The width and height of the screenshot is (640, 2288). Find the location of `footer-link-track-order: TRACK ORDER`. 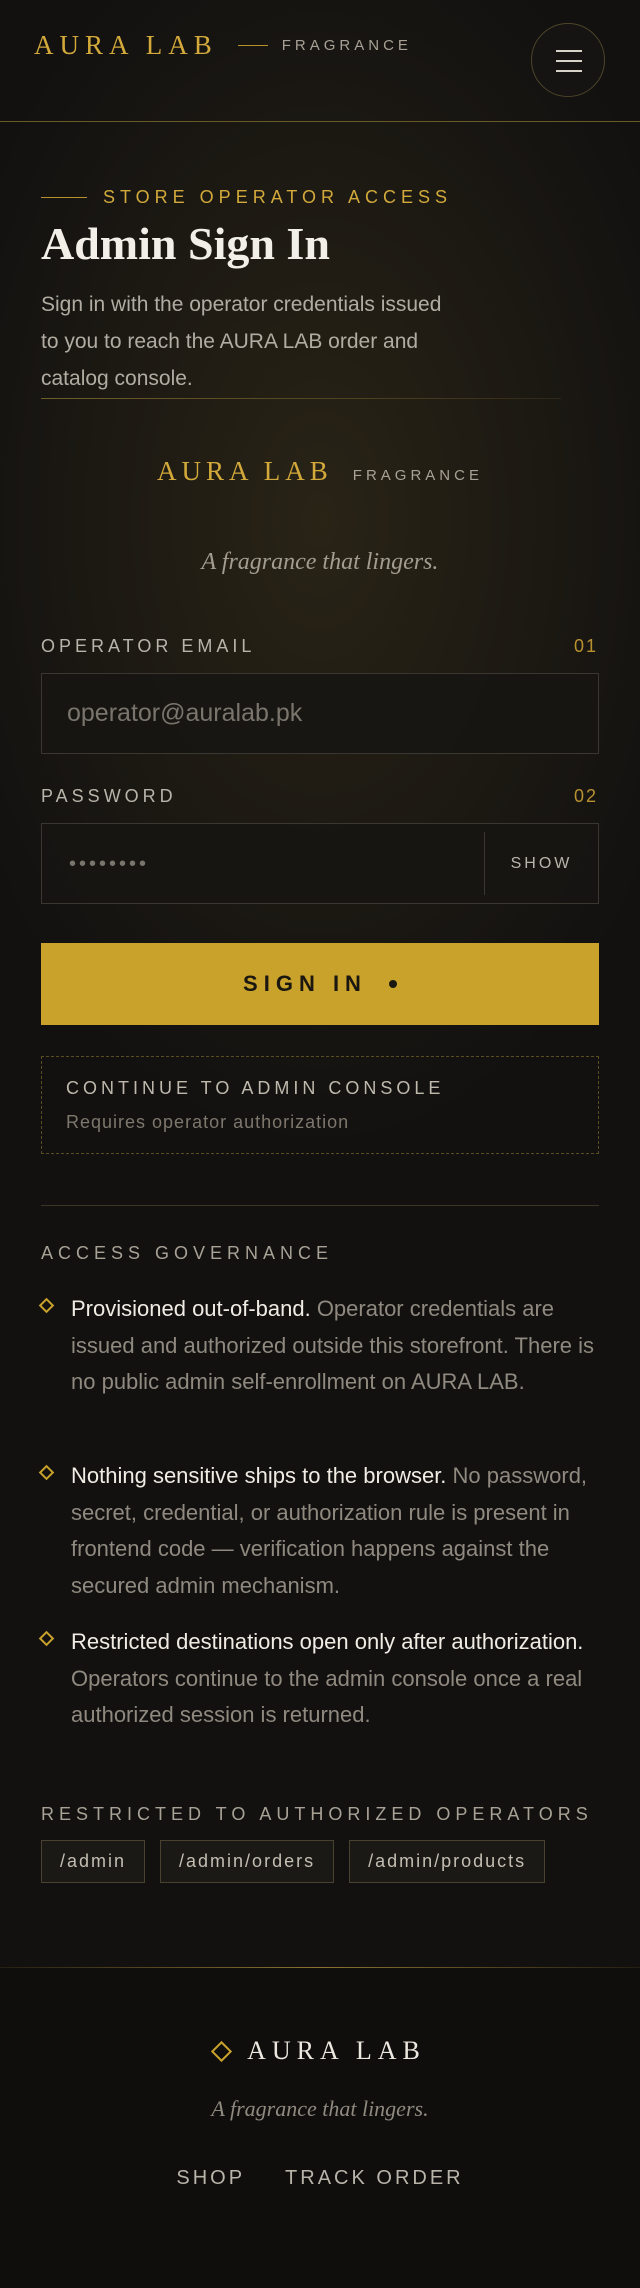

footer-link-track-order: TRACK ORDER is located at coordinates (374, 2178).